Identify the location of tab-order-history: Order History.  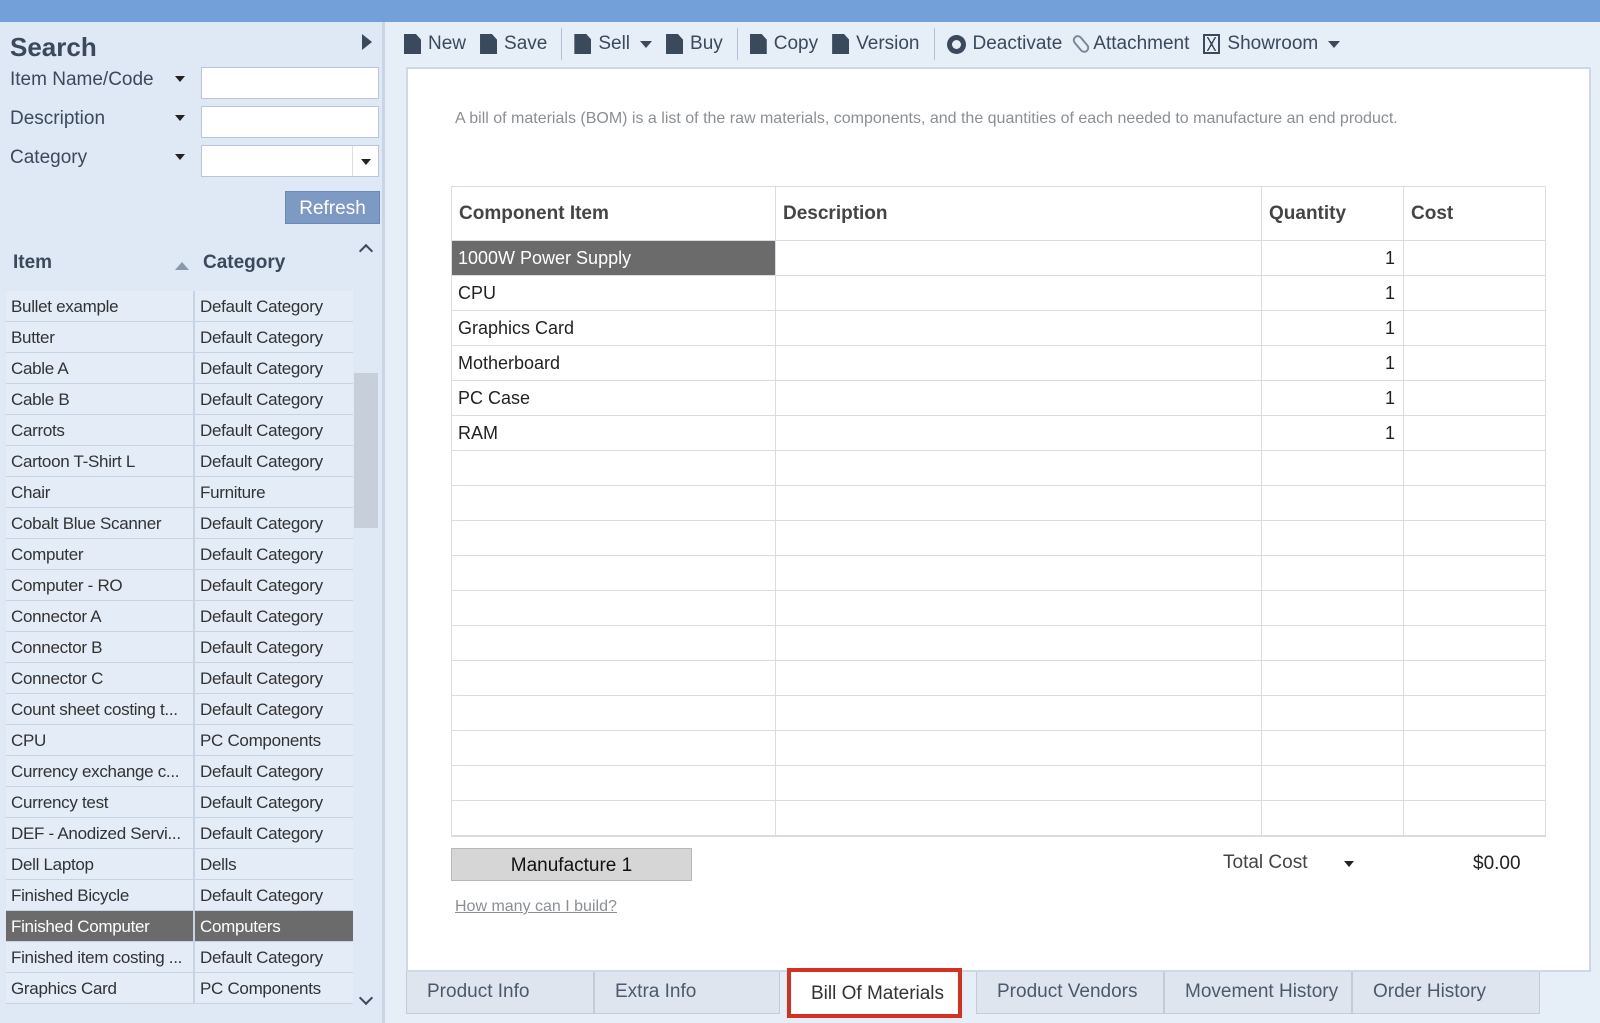
(1446, 993).